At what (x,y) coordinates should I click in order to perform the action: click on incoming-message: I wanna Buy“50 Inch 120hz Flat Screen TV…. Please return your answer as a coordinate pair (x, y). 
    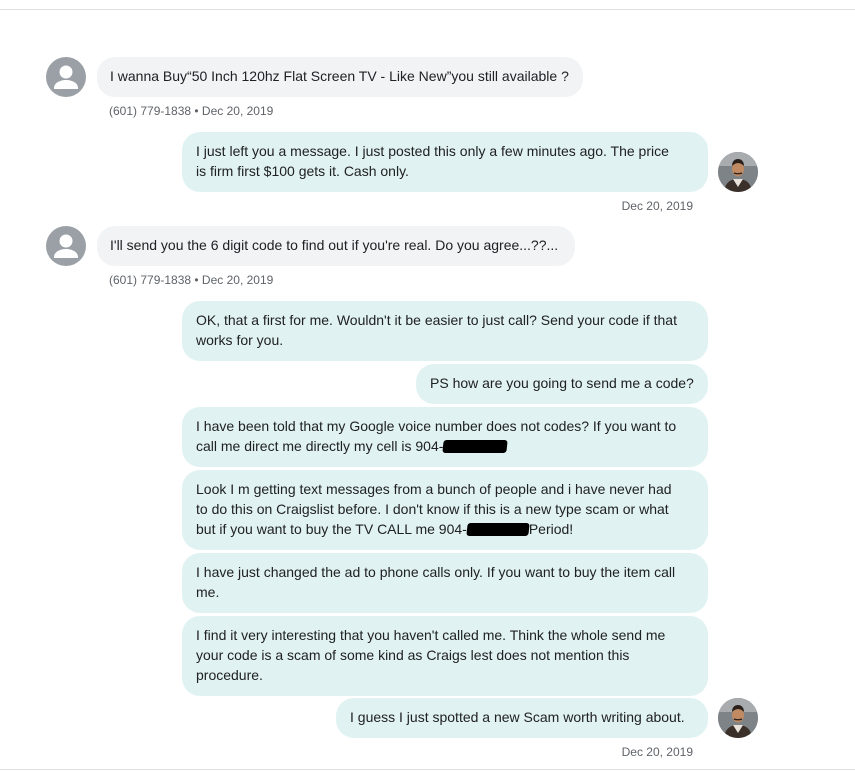
    Looking at the image, I should click on (340, 77).